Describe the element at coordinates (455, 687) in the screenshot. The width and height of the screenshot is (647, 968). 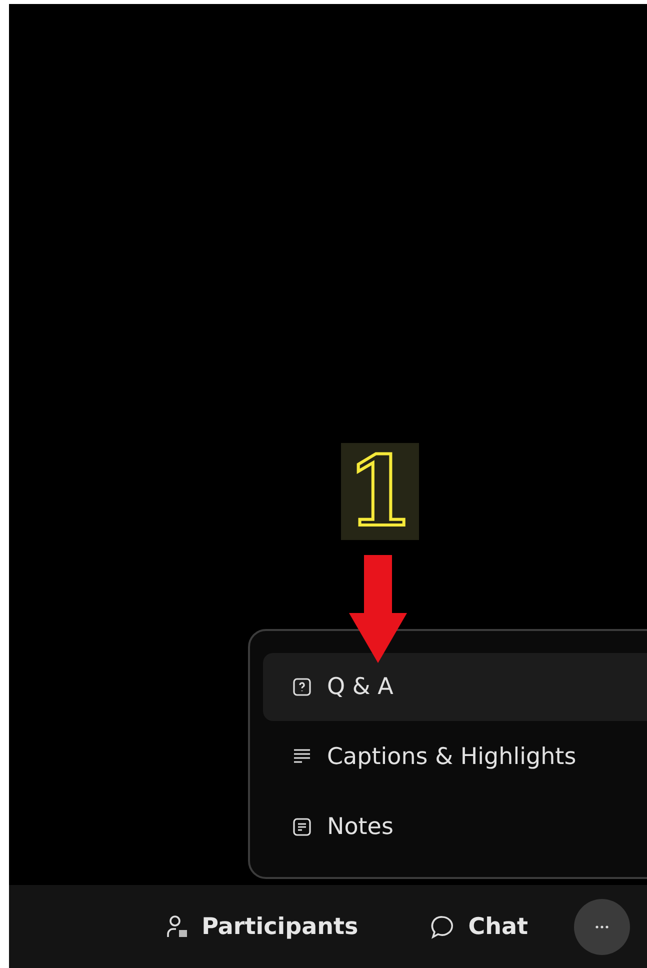
I see `menu-item: Q & A` at that location.